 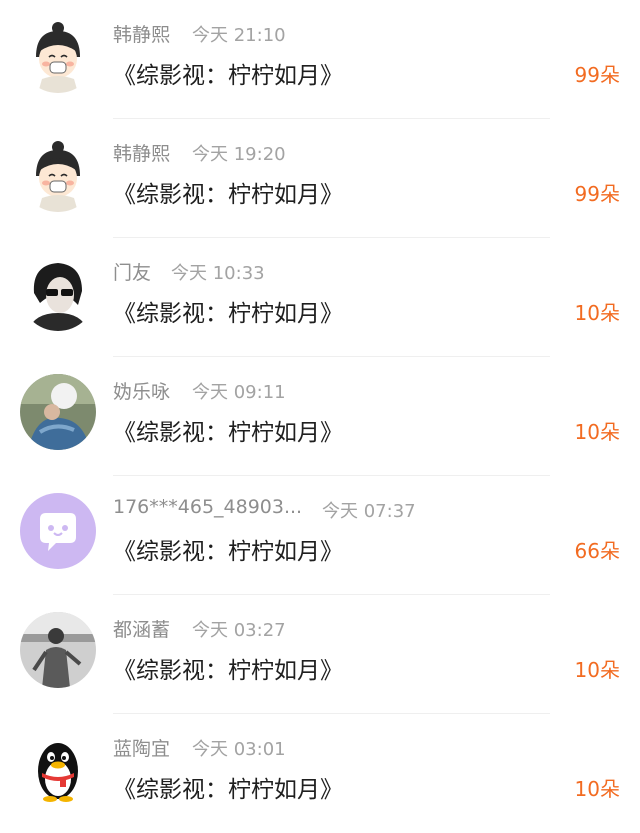 I want to click on chat-bubble-icon, so click(x=58, y=531).